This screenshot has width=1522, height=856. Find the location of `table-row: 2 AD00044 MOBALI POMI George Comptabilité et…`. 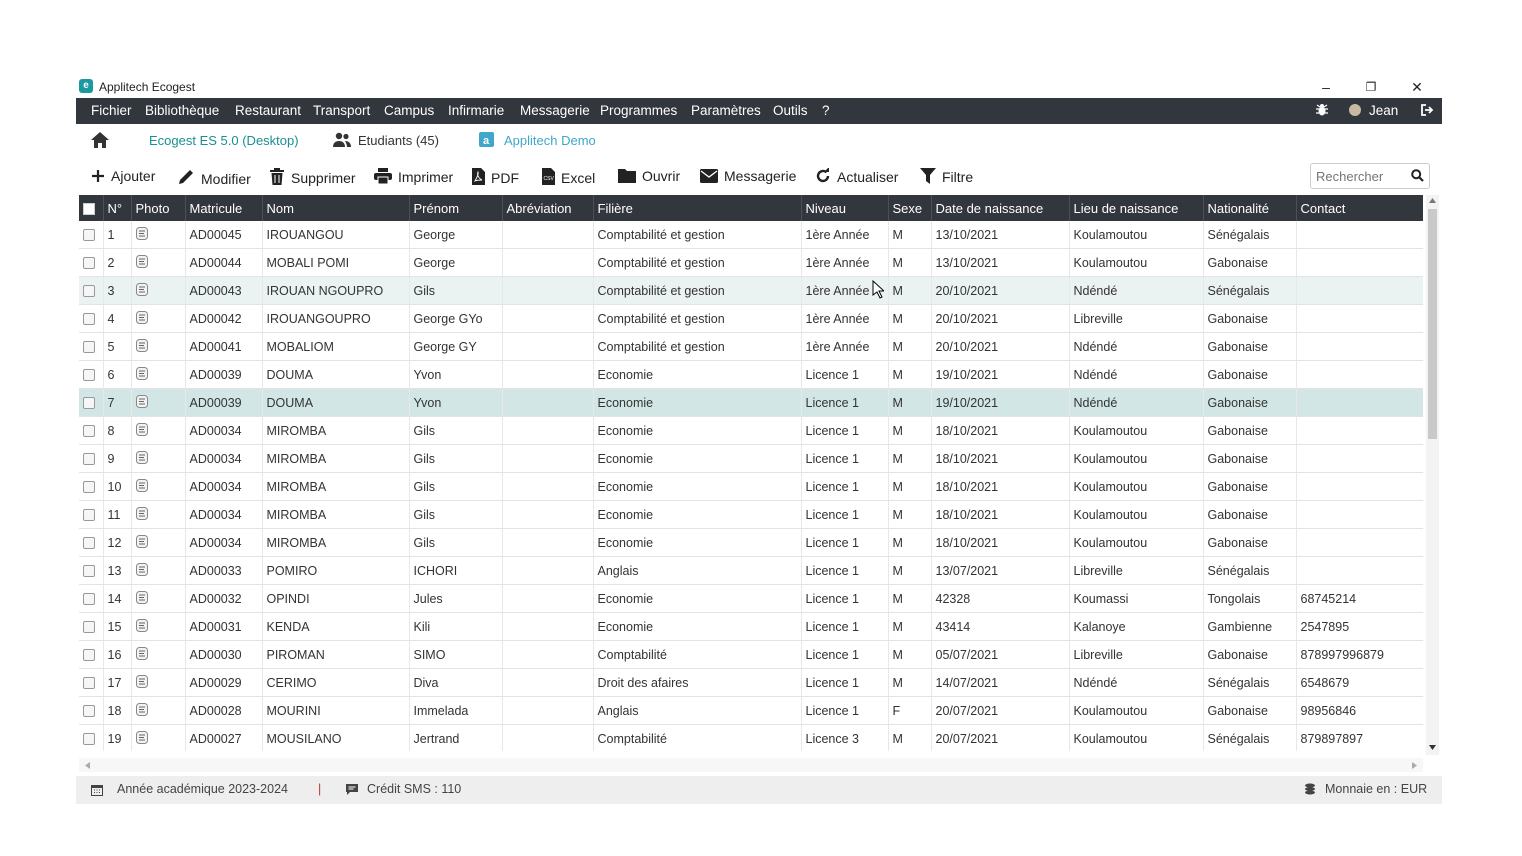

table-row: 2 AD00044 MOBALI POMI George Comptabilité et… is located at coordinates (751, 262).